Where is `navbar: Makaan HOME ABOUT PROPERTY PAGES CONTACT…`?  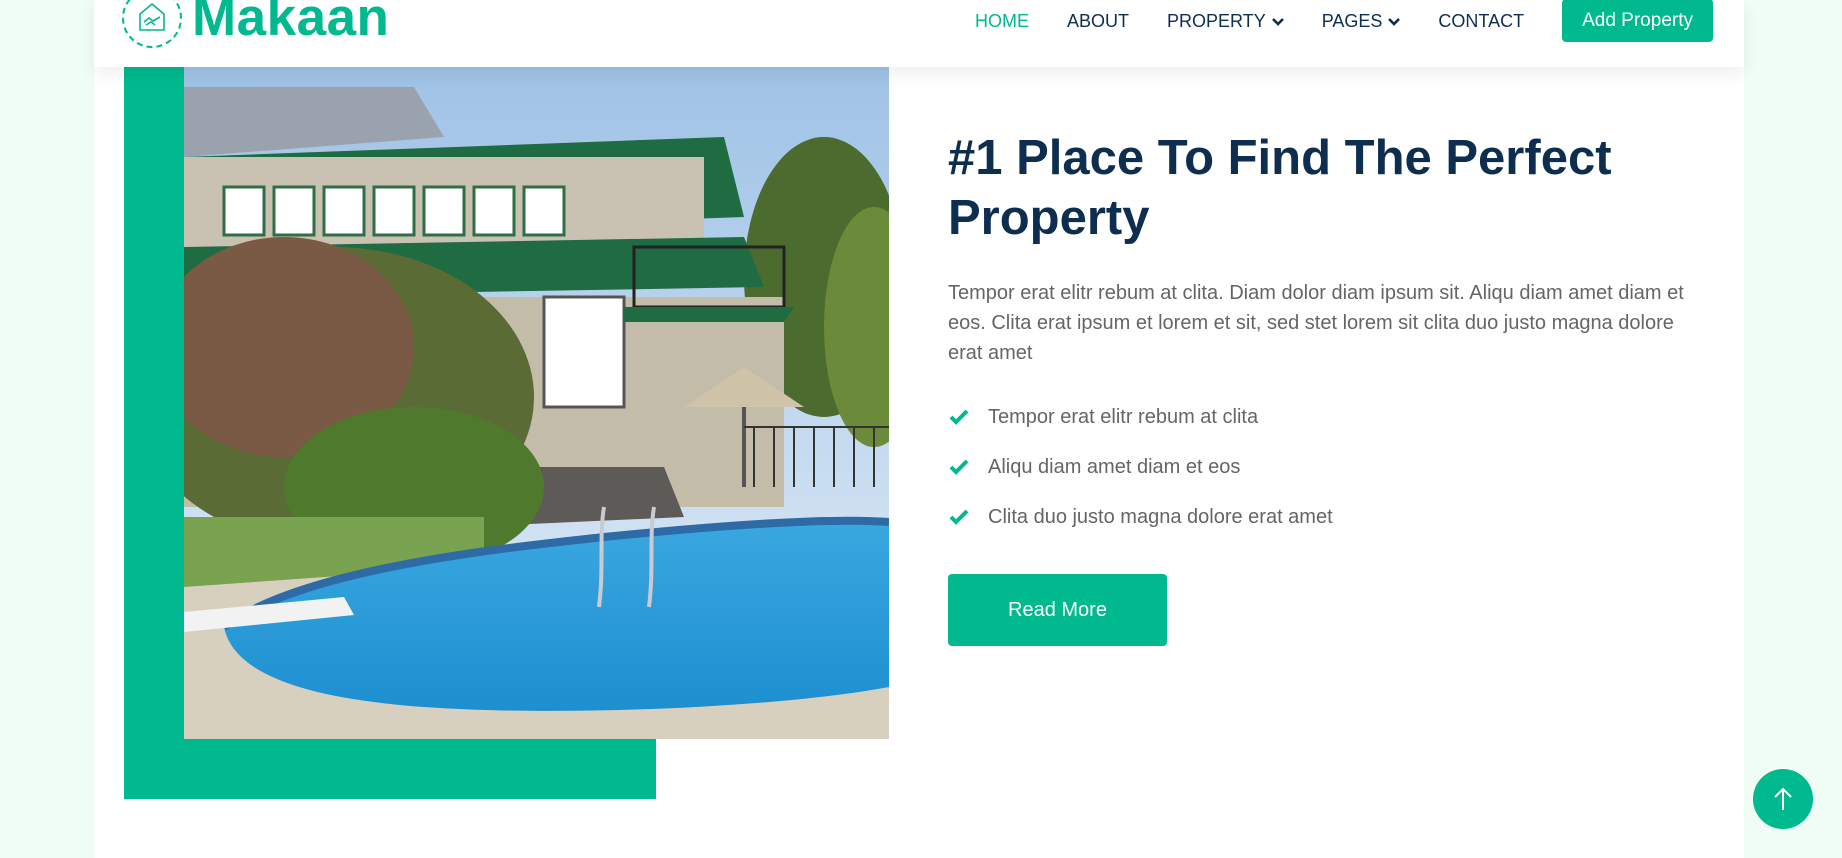
navbar: Makaan HOME ABOUT PROPERTY PAGES CONTACT… is located at coordinates (919, 33).